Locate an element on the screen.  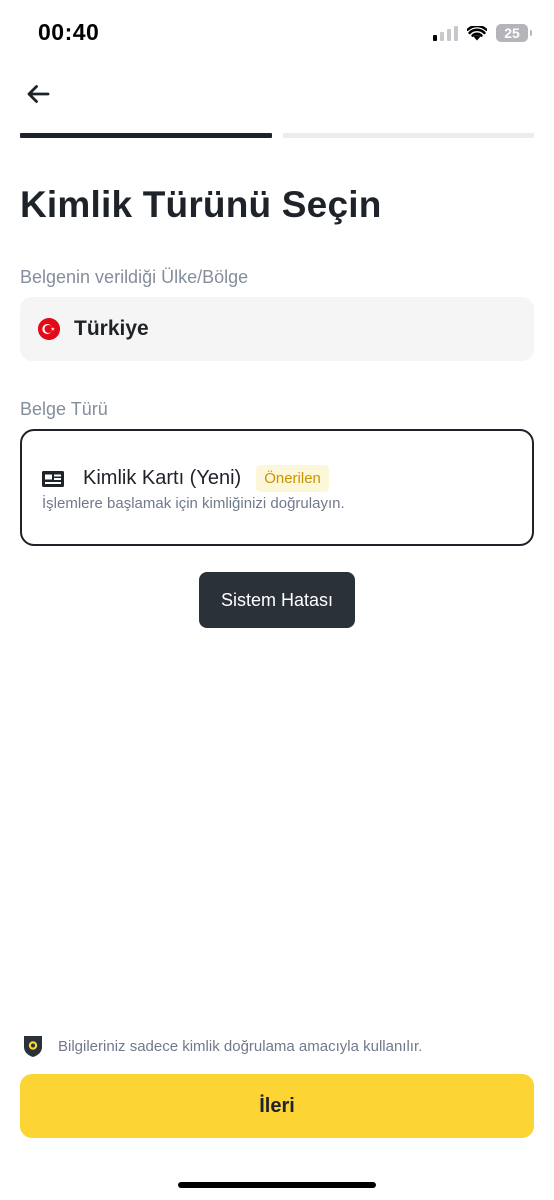
country-label: Belgenin verildiği Ülke/Bölge is located at coordinates (134, 277).